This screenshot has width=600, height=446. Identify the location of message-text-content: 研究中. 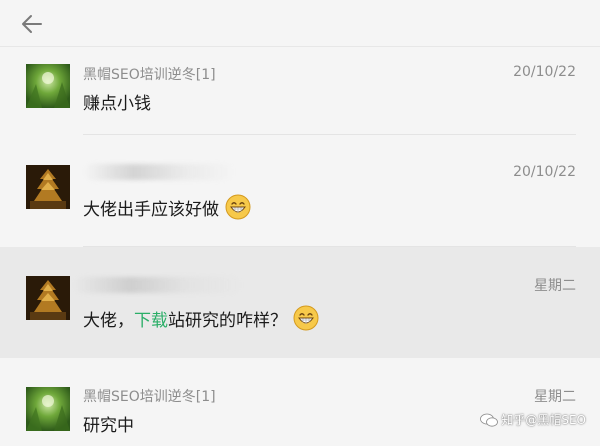
(108, 426).